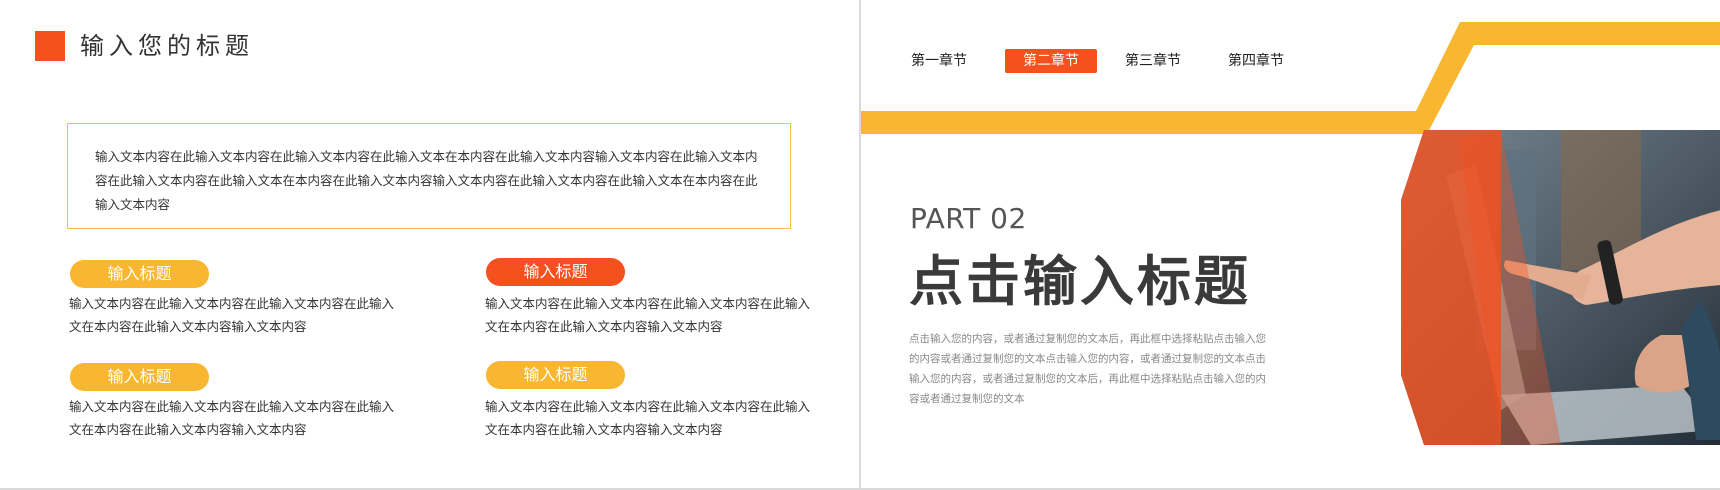 The width and height of the screenshot is (1720, 490). I want to click on item-label-2: 输入标题, so click(555, 272).